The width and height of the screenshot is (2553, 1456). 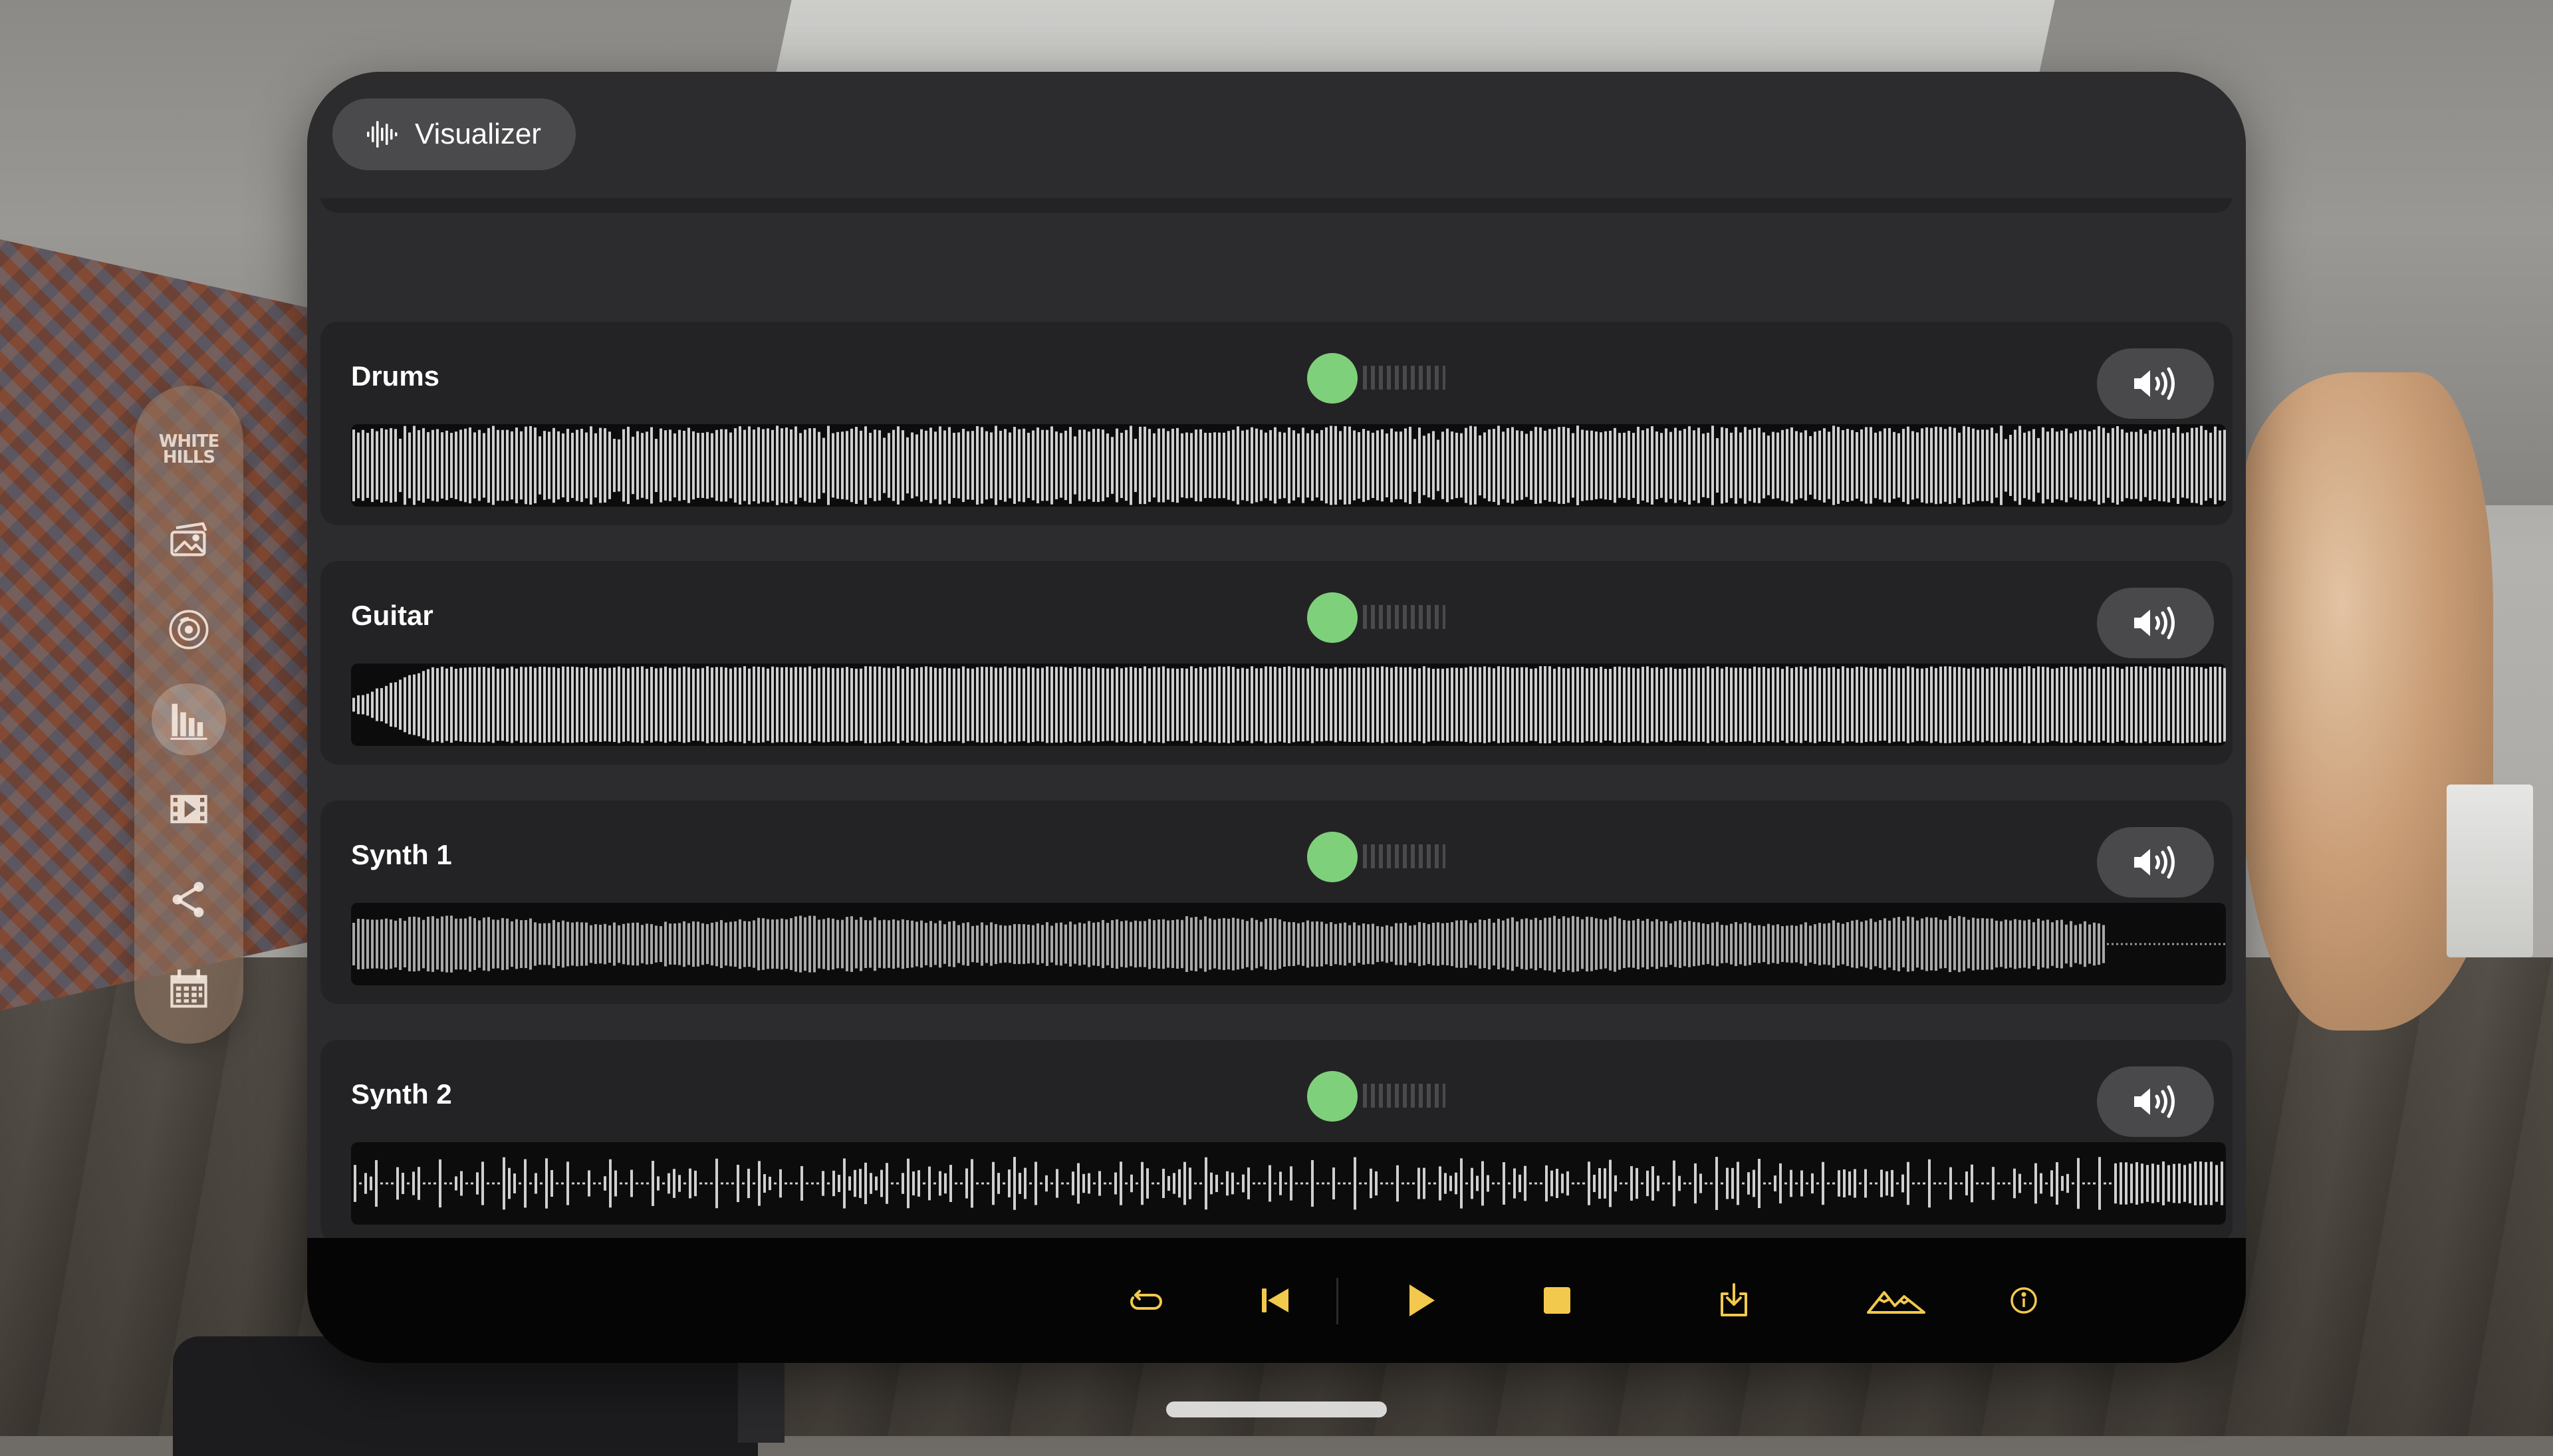 I want to click on tab-calendar, so click(x=189, y=989).